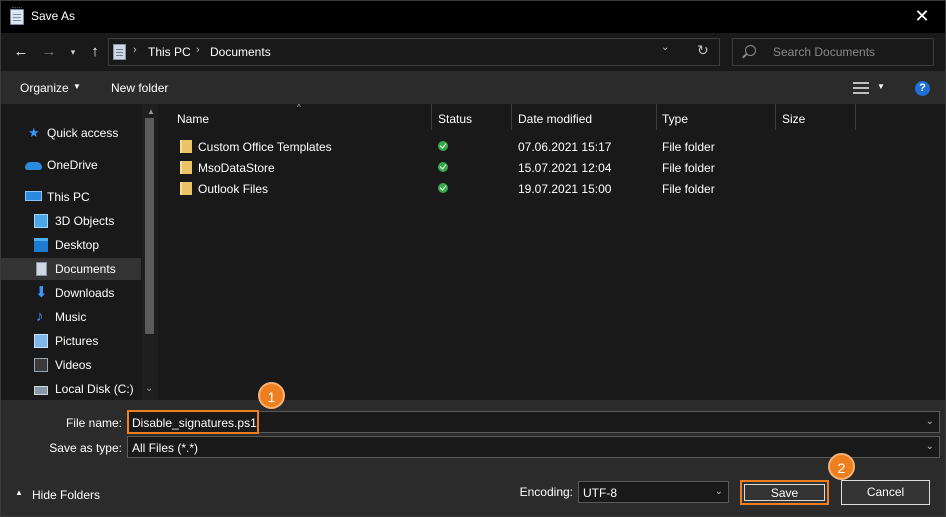  Describe the element at coordinates (824, 52) in the screenshot. I see `search-placeholder: Search Documents` at that location.